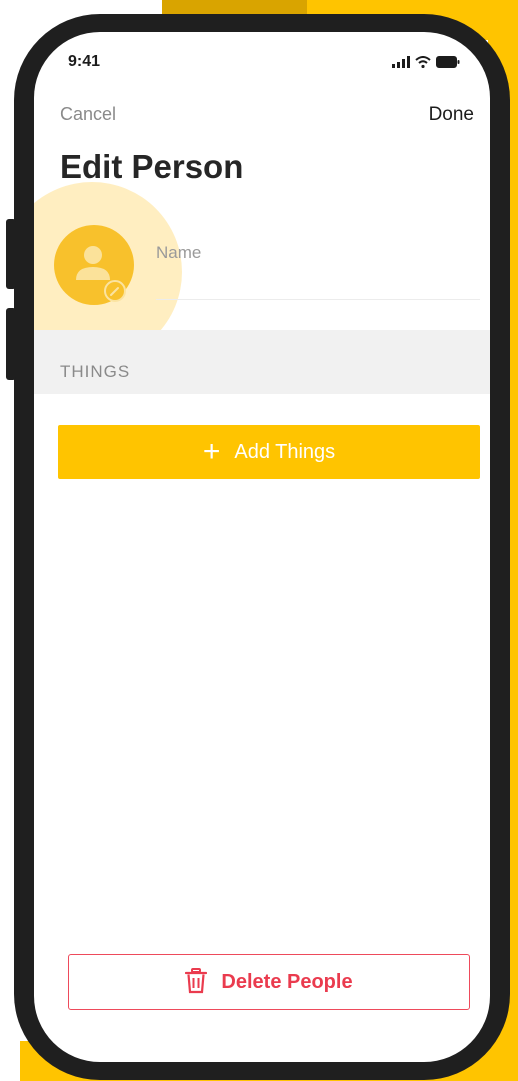  I want to click on add-things-button: + Add Things, so click(269, 452).